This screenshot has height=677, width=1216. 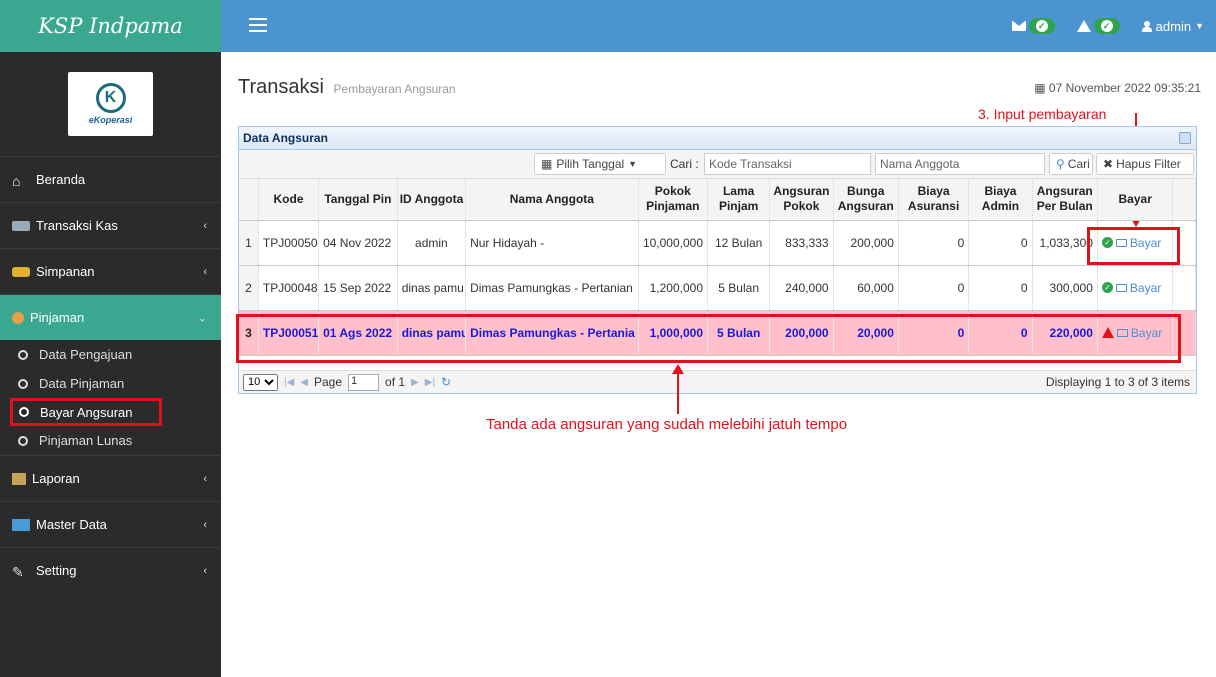 I want to click on cell-bayar: ✓ Bayar, so click(x=1135, y=288).